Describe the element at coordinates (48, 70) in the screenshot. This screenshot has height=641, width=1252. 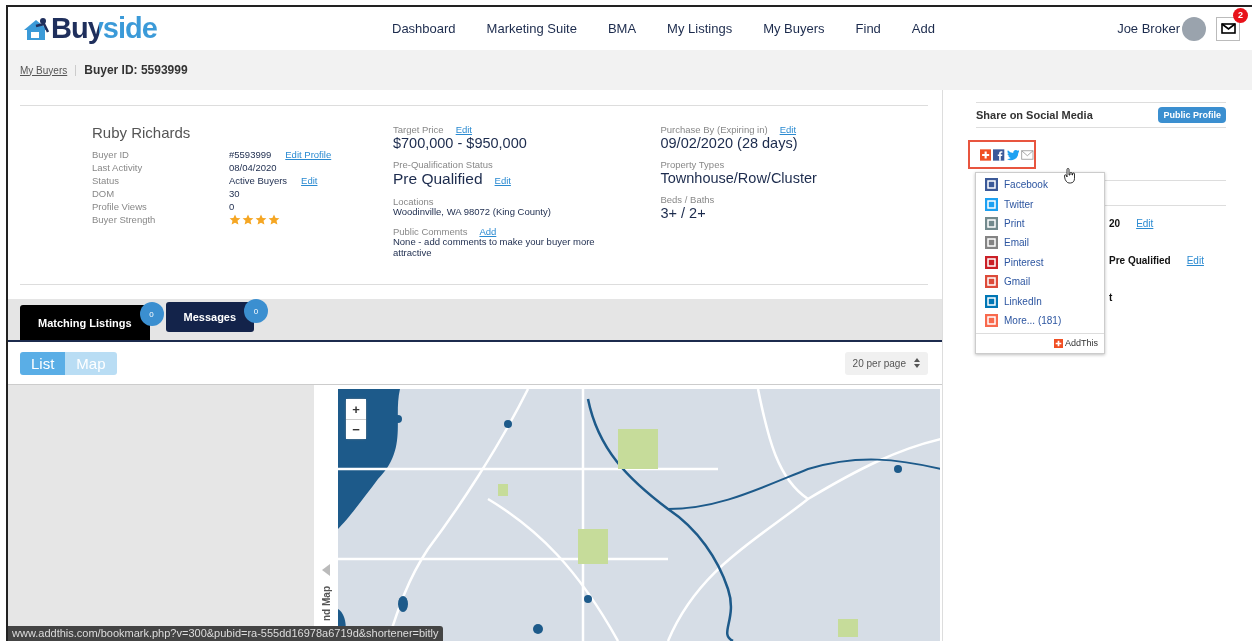
I see `breadcrumb-link: My Buyers` at that location.